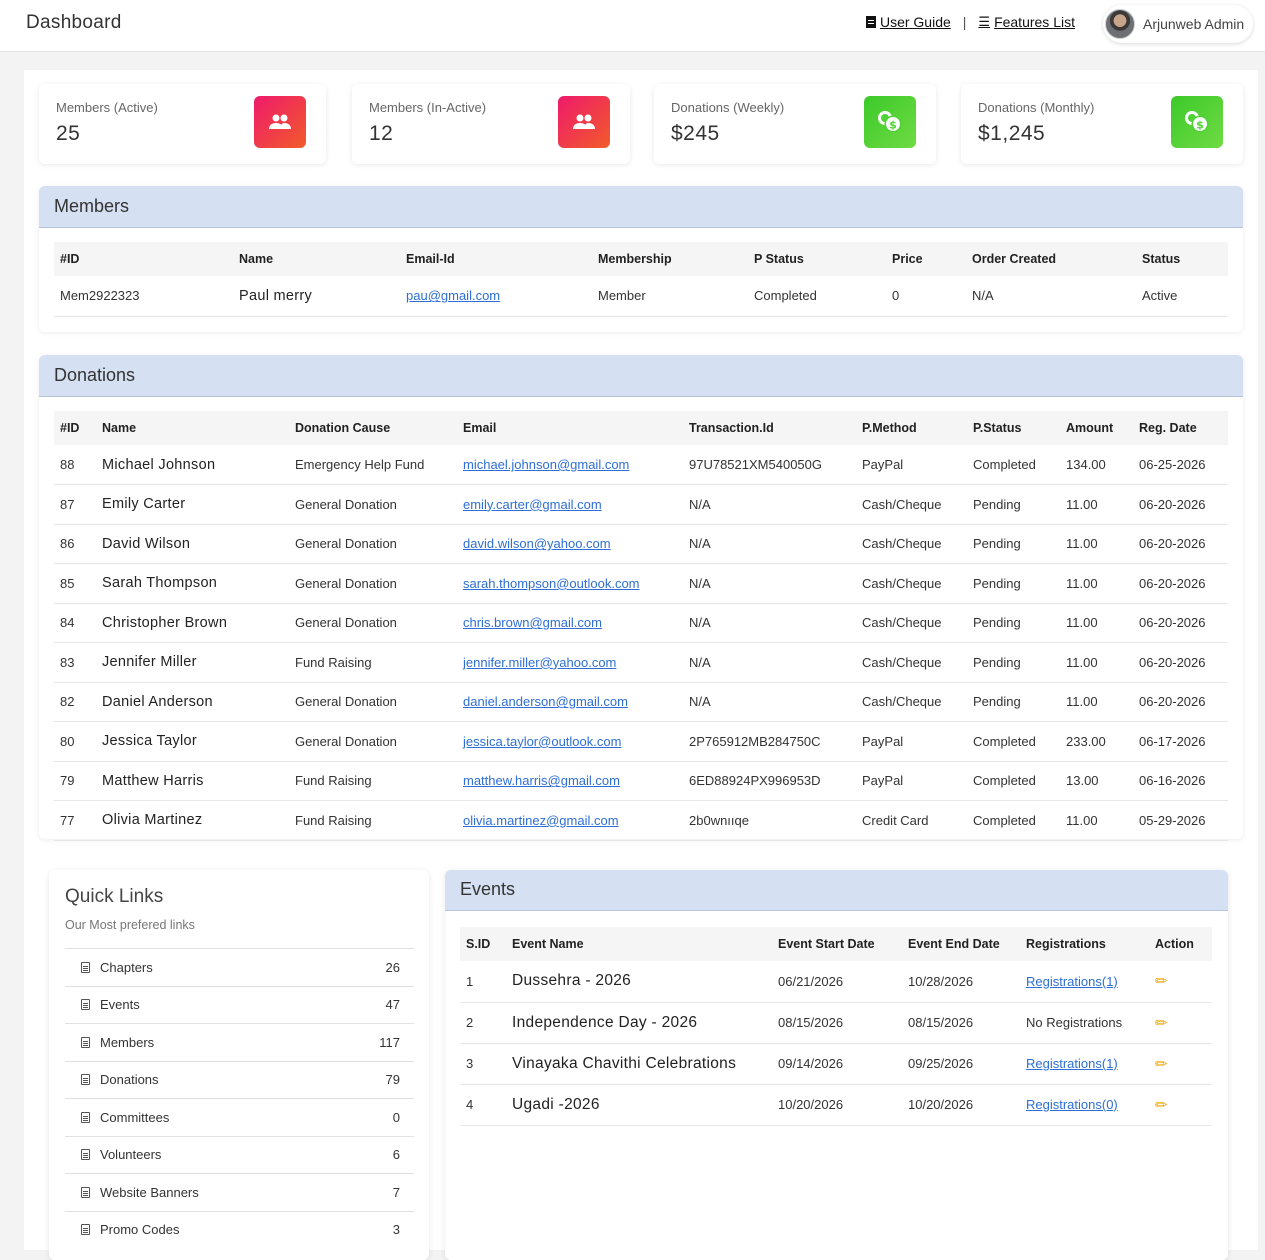 This screenshot has width=1265, height=1260. Describe the element at coordinates (1178, 24) in the screenshot. I see `user-menu: Arjunweb Admin` at that location.